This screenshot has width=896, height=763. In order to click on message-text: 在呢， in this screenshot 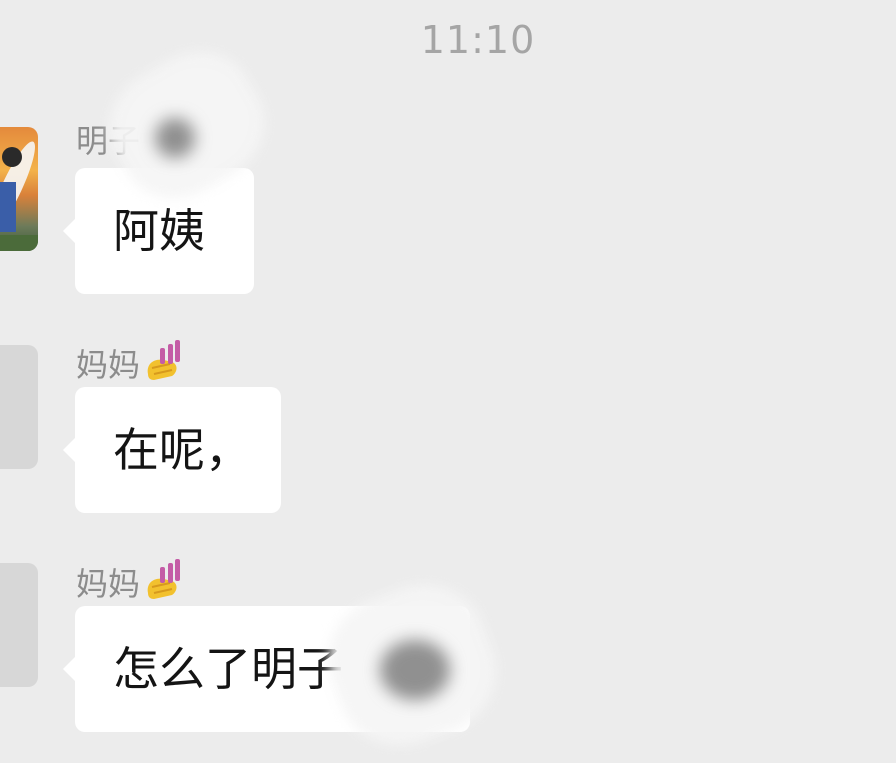, I will do `click(182, 450)`.